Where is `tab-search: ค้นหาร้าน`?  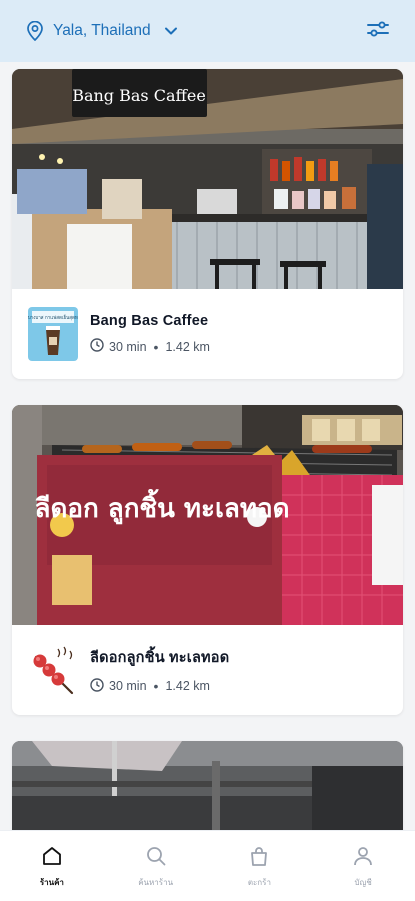 tab-search: ค้นหาร้าน is located at coordinates (156, 866).